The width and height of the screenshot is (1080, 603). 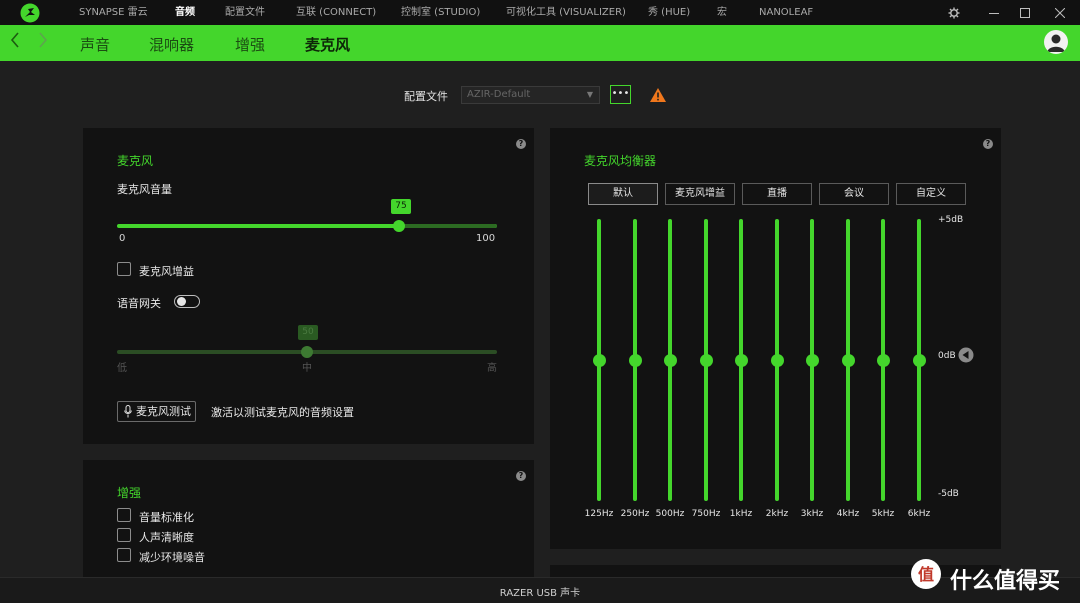 I want to click on mic-volume-max: 100, so click(x=486, y=238).